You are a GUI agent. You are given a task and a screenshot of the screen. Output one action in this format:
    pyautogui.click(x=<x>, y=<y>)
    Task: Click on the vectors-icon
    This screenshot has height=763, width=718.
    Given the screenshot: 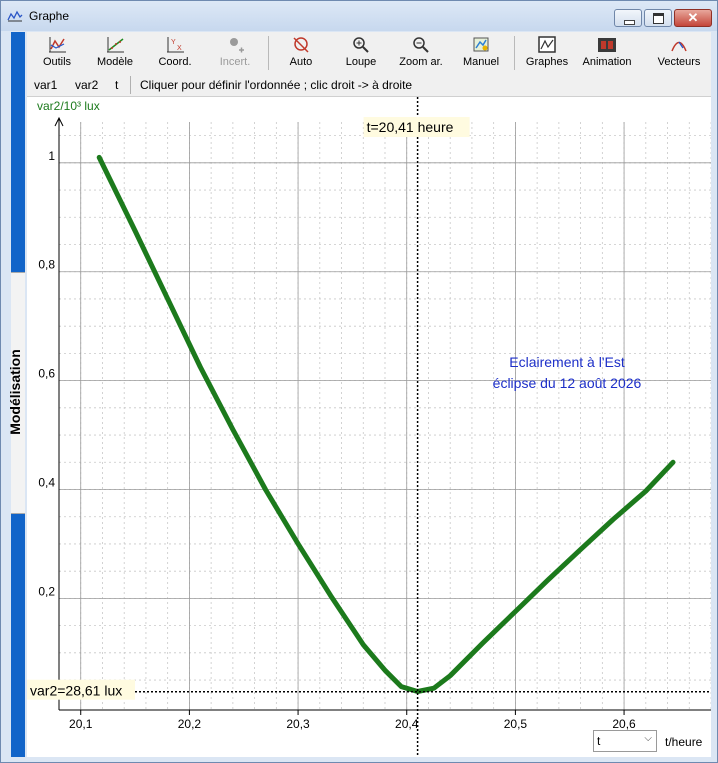 What is the action you would take?
    pyautogui.click(x=679, y=46)
    